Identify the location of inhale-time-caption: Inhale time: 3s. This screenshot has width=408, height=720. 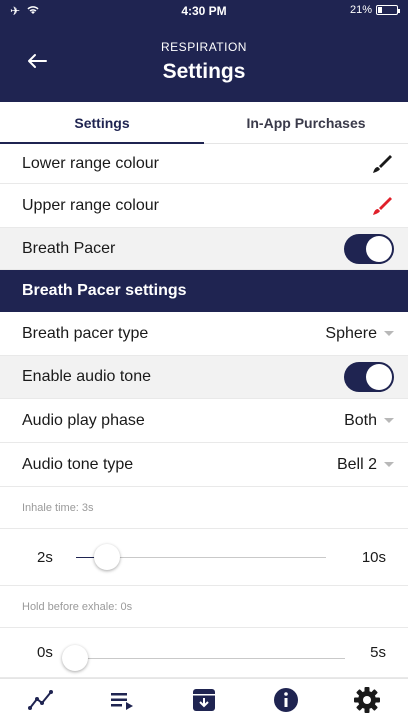
(204, 508).